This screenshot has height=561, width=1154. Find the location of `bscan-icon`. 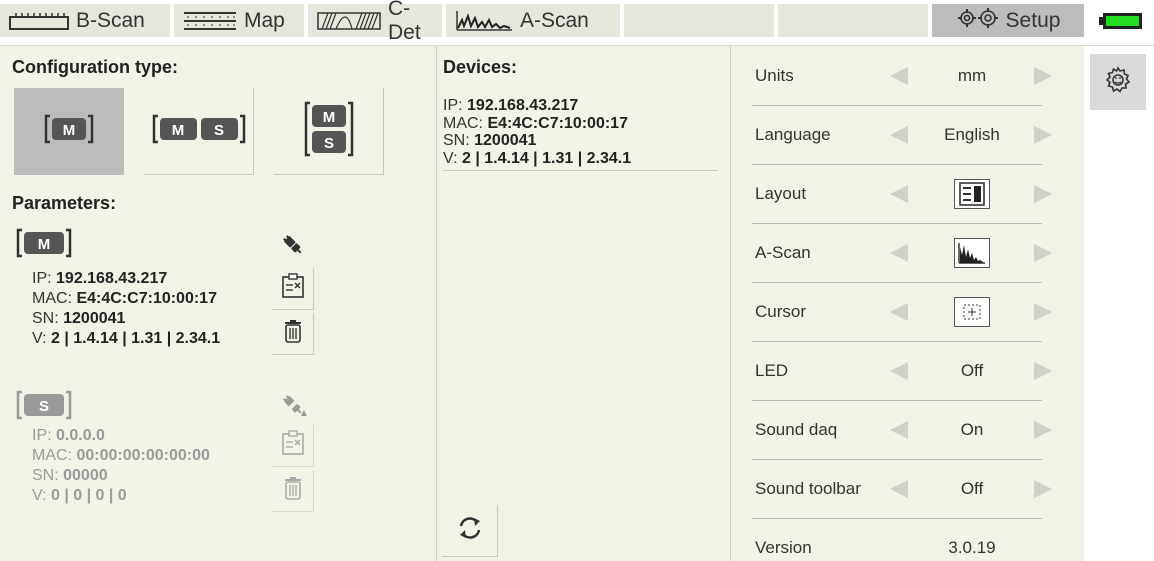

bscan-icon is located at coordinates (39, 21).